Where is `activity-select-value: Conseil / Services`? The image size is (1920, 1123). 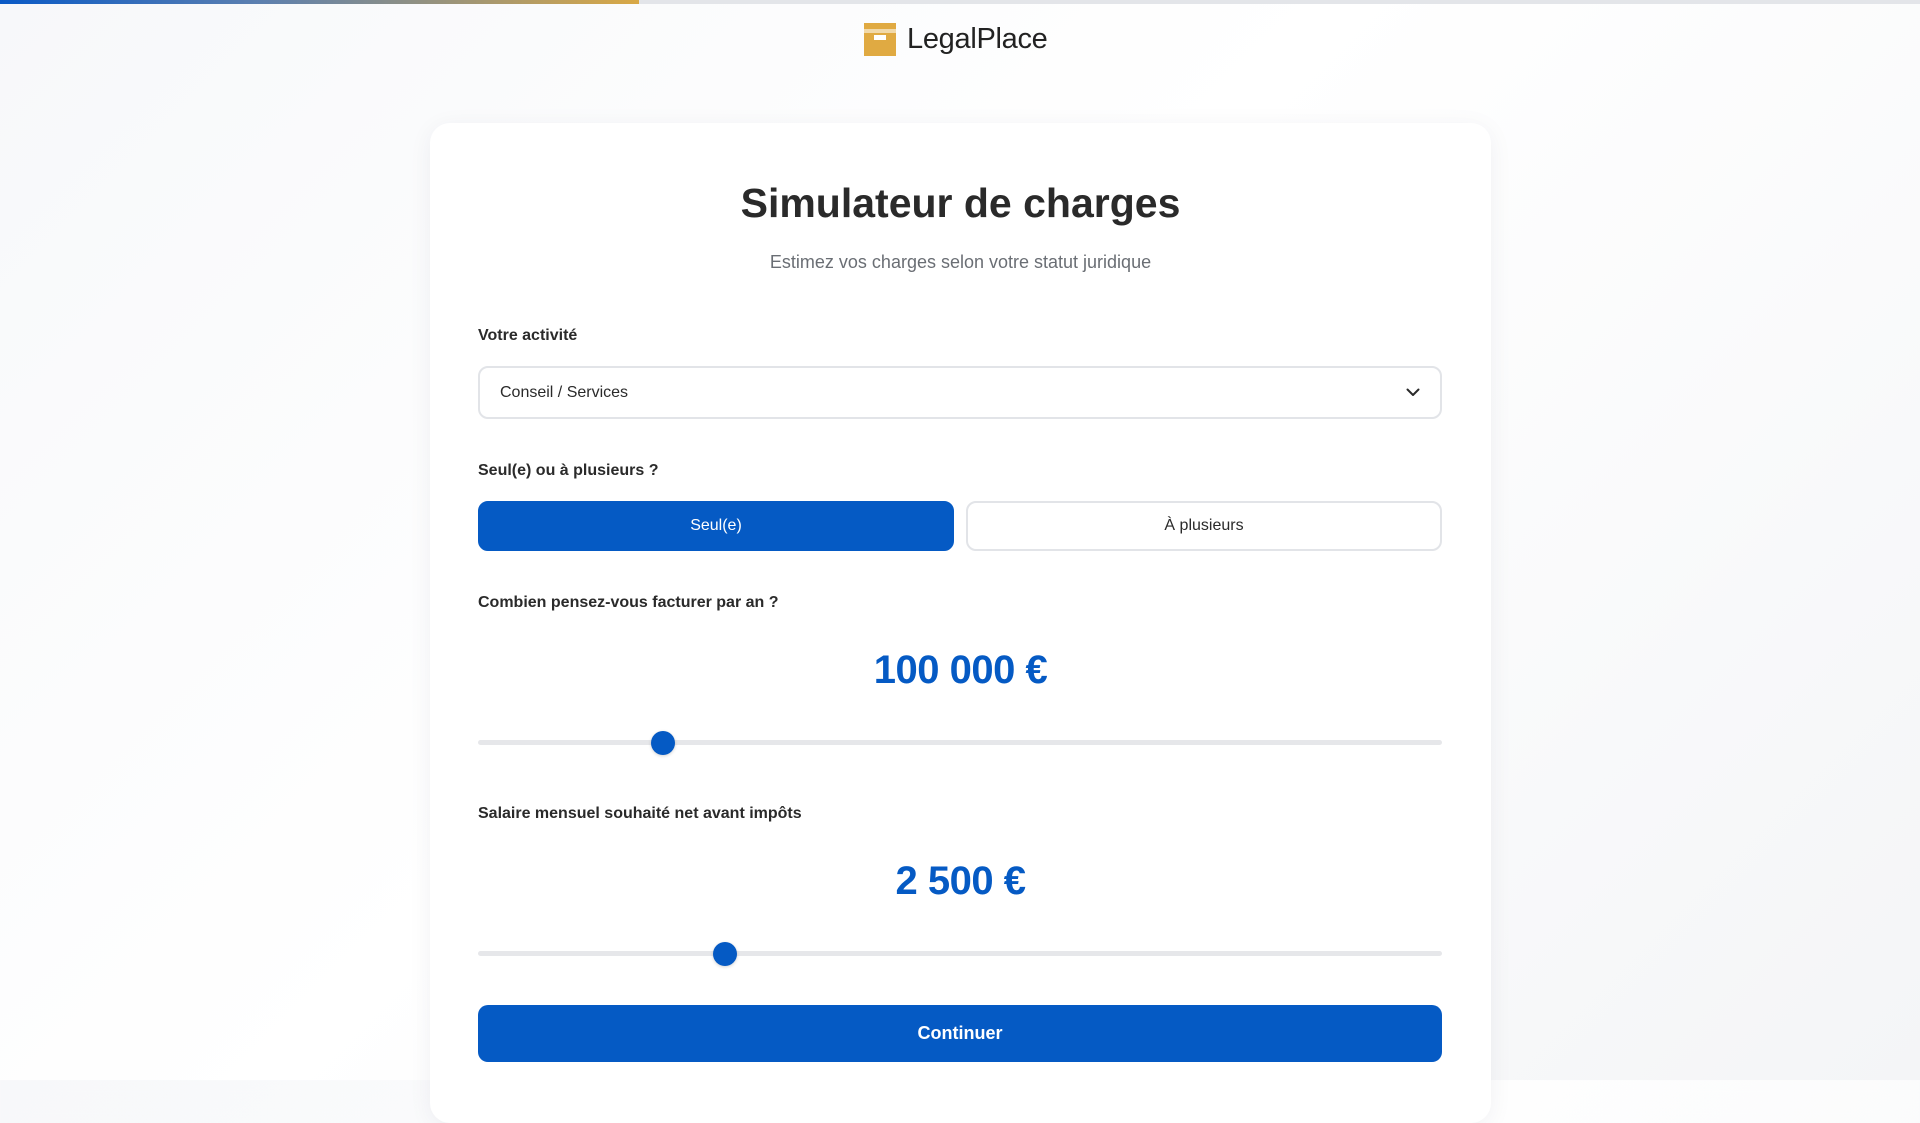
activity-select-value: Conseil / Services is located at coordinates (564, 392).